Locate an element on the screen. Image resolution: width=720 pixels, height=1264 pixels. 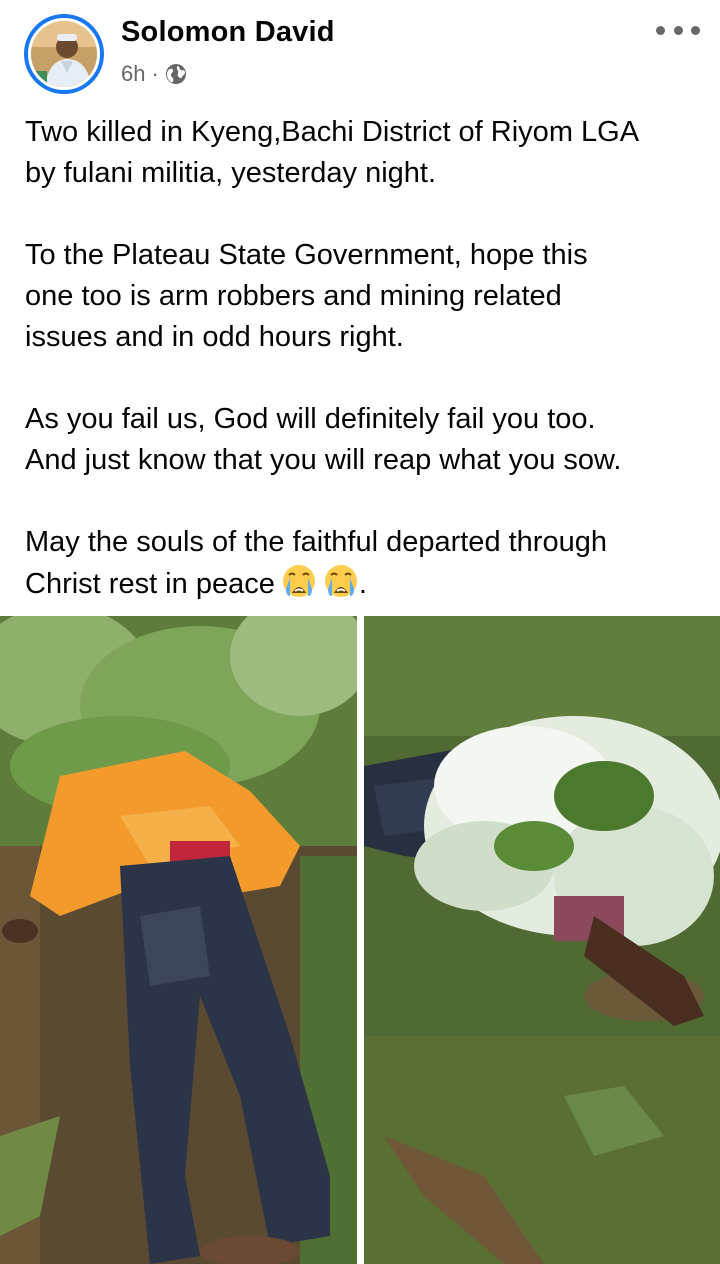
post-text-last-line: Christ rest in peace. is located at coordinates (365, 584).